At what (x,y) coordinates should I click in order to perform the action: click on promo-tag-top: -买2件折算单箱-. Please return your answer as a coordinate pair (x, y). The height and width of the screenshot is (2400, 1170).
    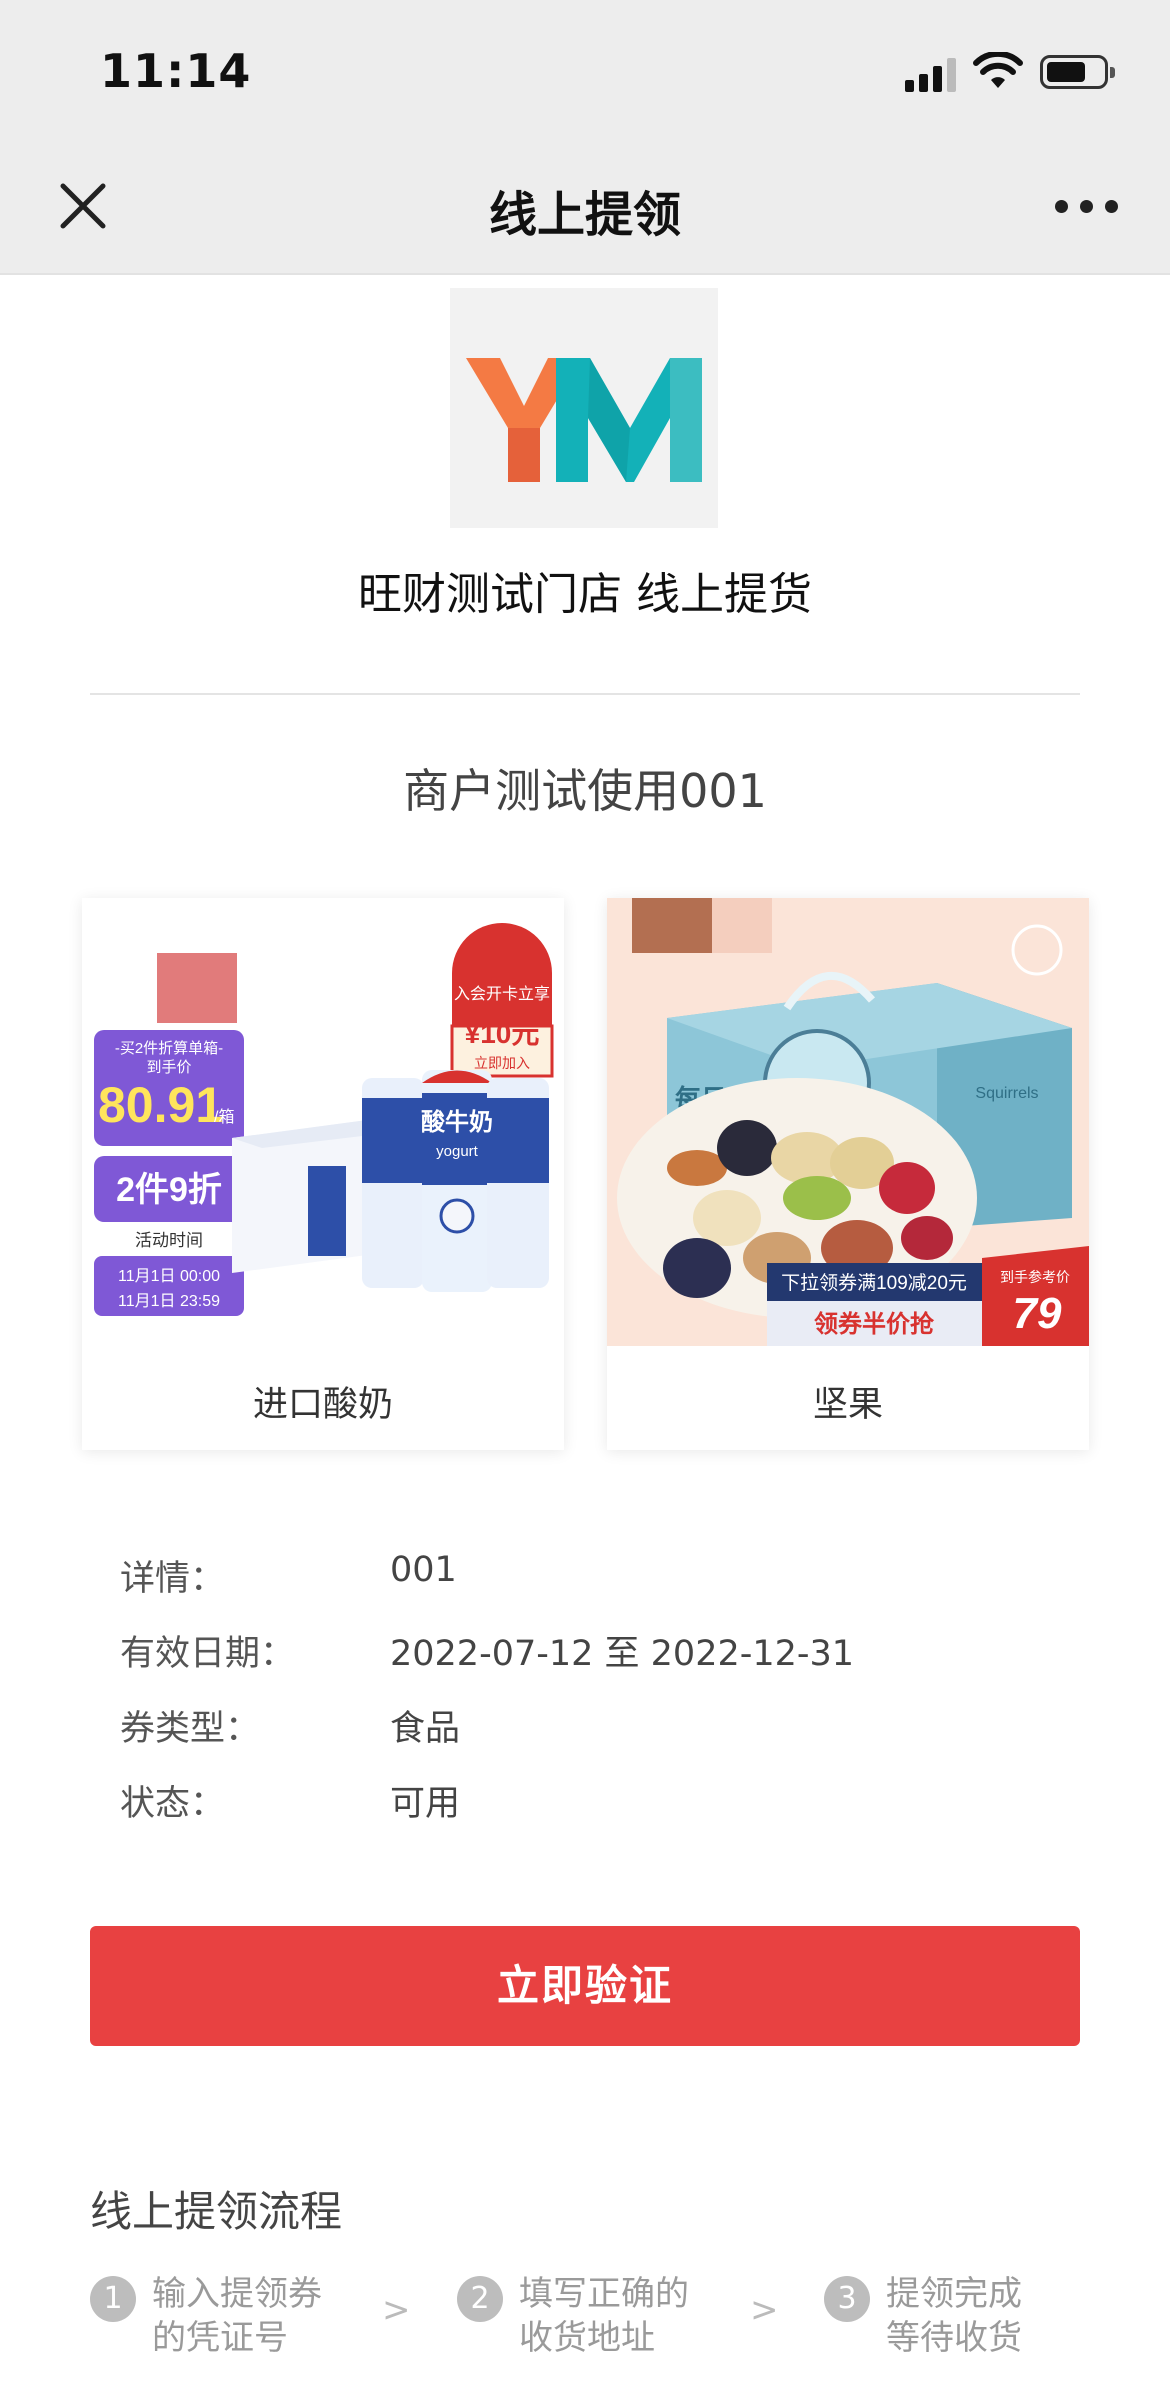
    Looking at the image, I should click on (169, 1048).